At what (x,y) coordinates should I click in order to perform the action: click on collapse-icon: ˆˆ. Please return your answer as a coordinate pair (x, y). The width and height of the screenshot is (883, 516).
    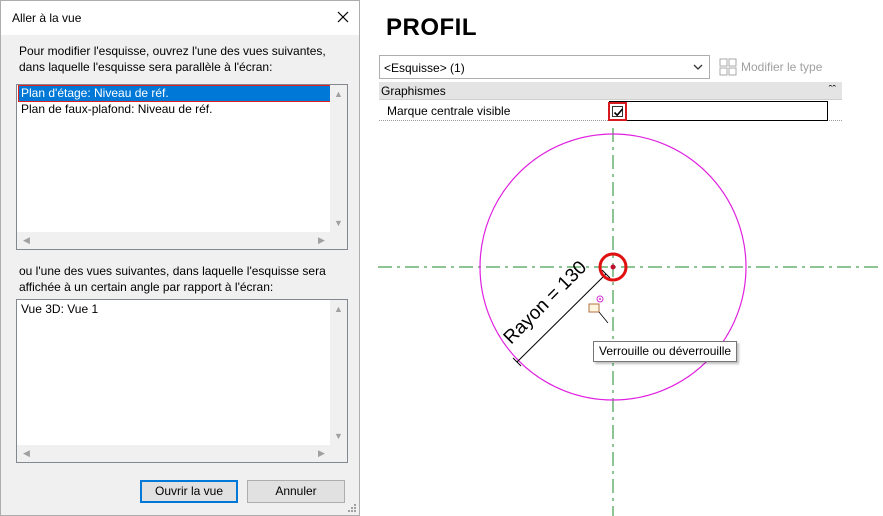
    Looking at the image, I should click on (832, 90).